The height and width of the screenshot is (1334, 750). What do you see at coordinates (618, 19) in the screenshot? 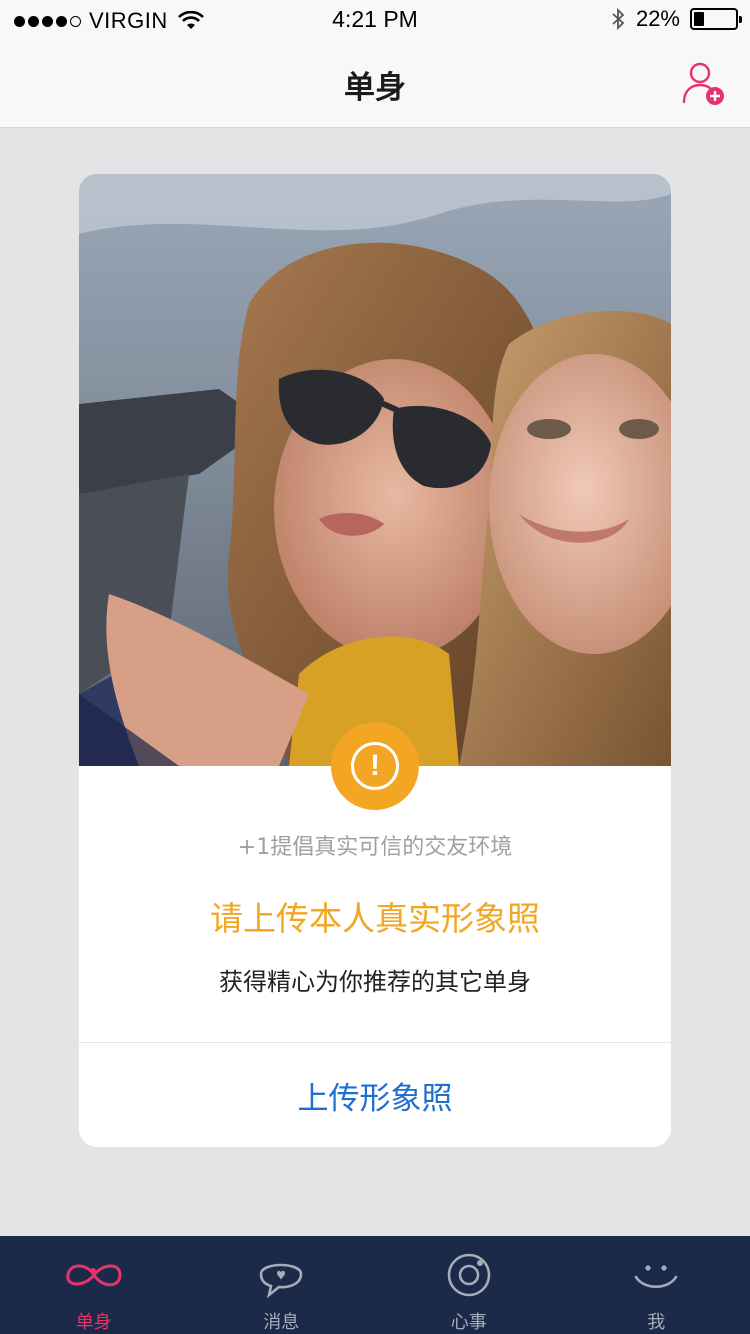
I see `bluetooth-icon` at bounding box center [618, 19].